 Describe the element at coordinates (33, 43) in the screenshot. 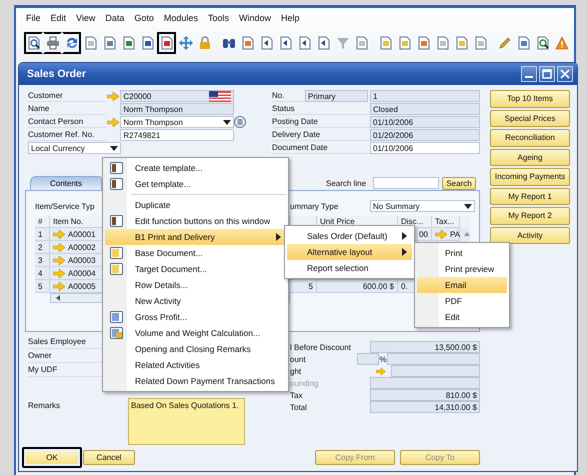

I see `document-magnifier-icon` at that location.